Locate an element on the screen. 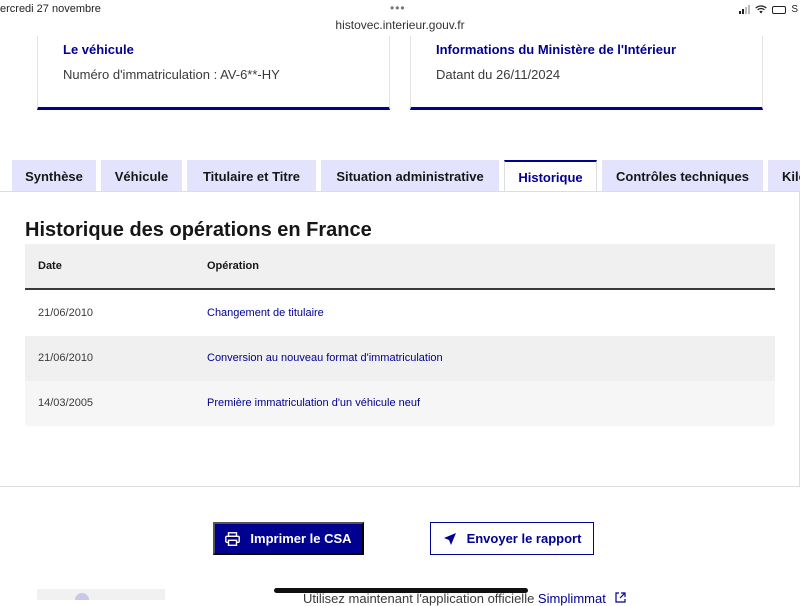 The height and width of the screenshot is (606, 800). history-title: Historique des opérations en France is located at coordinates (198, 230).